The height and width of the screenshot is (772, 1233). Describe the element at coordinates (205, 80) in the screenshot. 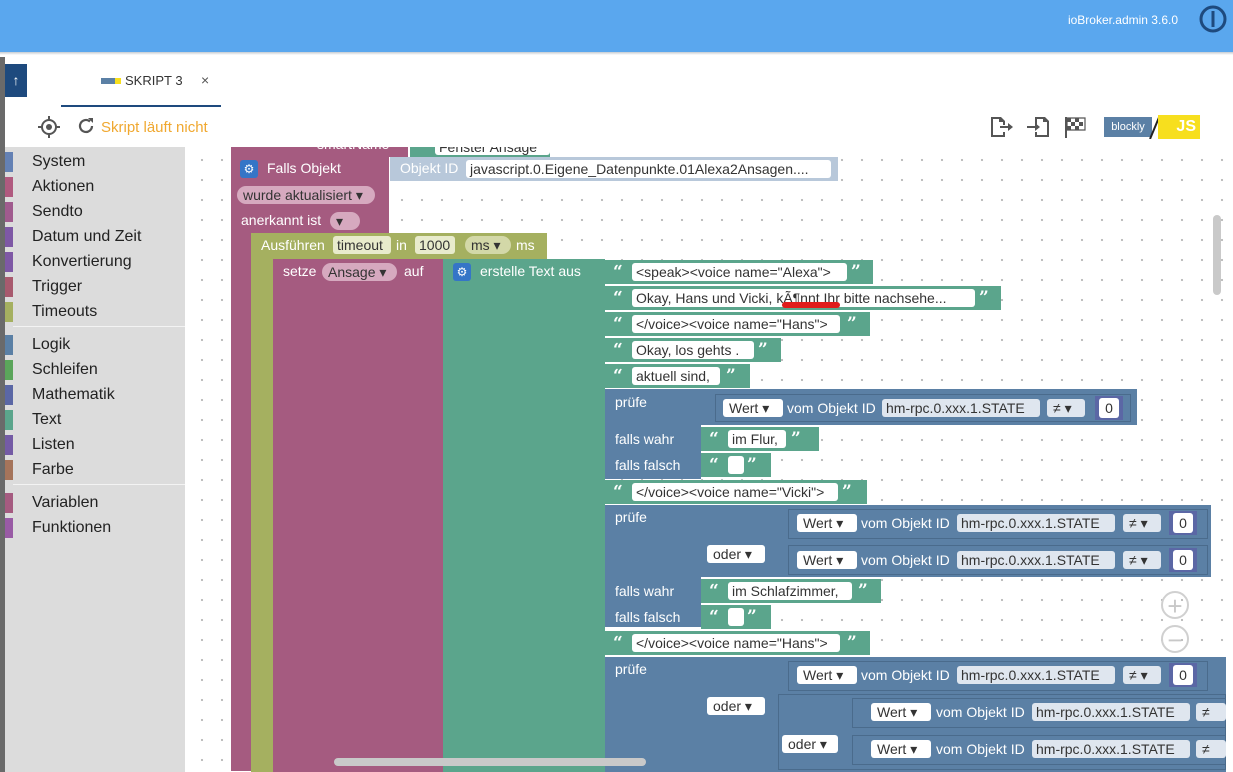

I see `tab-close-icon: ×` at that location.